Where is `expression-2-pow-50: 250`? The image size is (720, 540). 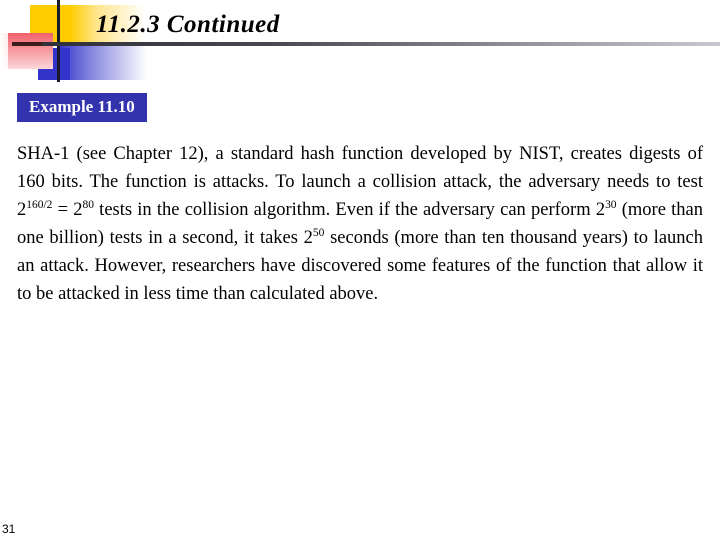 expression-2-pow-50: 250 is located at coordinates (314, 237).